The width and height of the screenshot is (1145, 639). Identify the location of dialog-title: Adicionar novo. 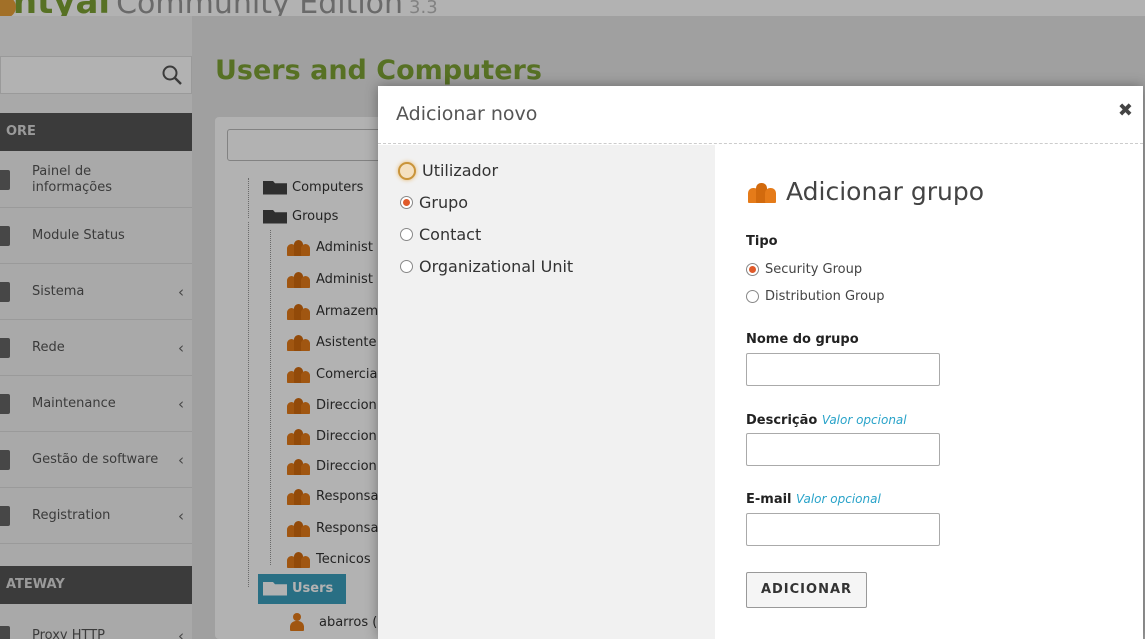
(467, 114).